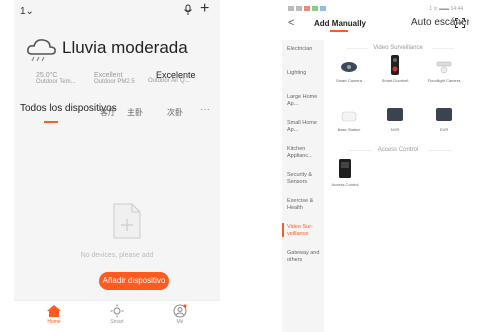 This screenshot has width=483, height=332. I want to click on home-selector: 1⌄, so click(27, 11).